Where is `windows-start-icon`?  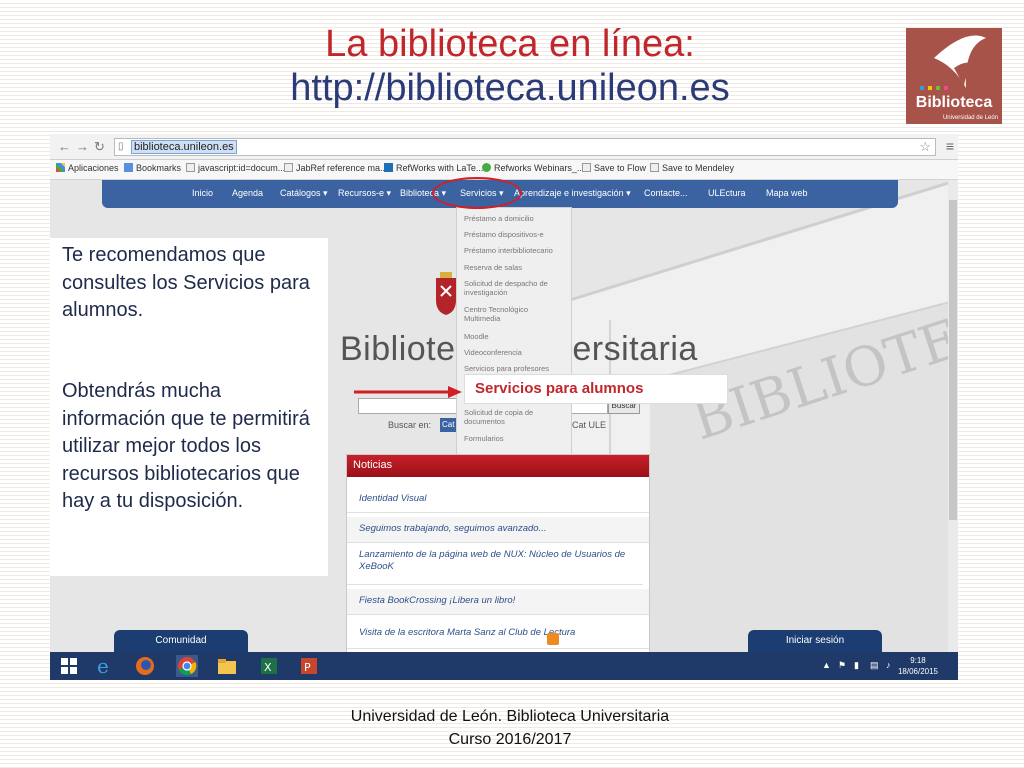 windows-start-icon is located at coordinates (69, 666).